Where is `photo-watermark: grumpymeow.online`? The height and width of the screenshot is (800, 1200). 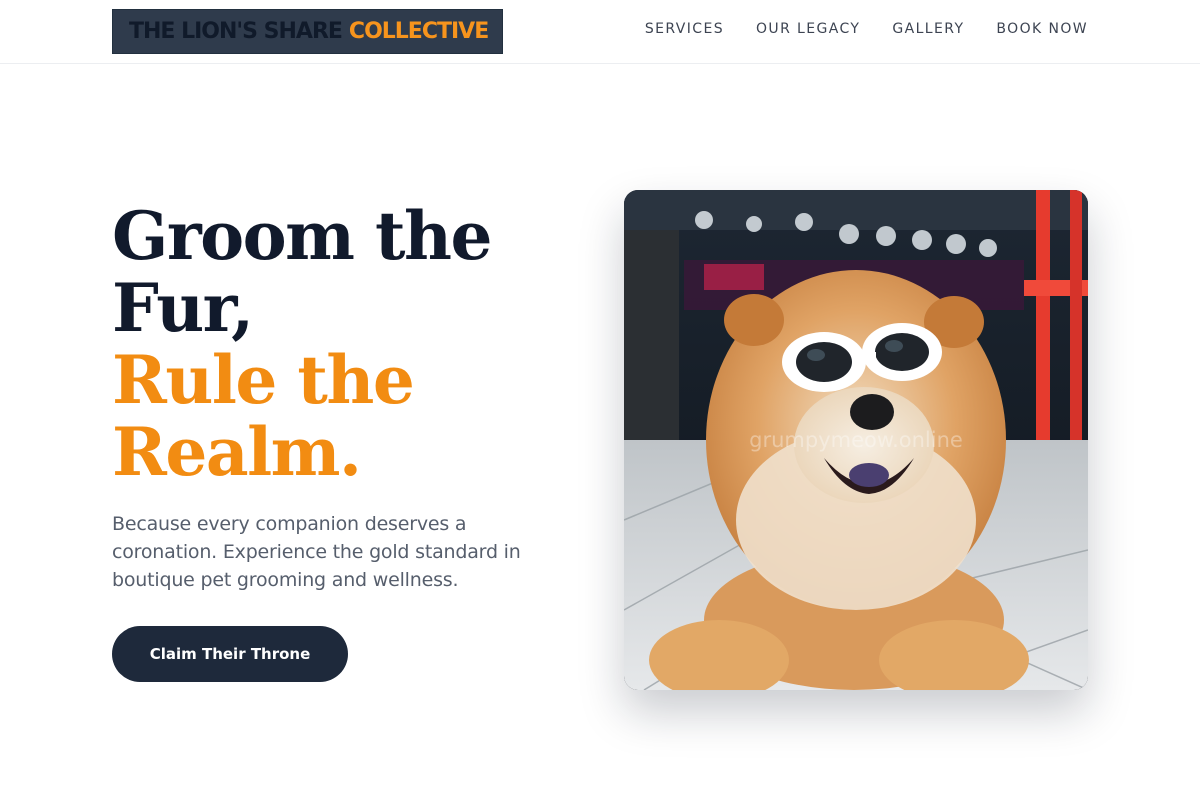
photo-watermark: grumpymeow.online is located at coordinates (856, 440).